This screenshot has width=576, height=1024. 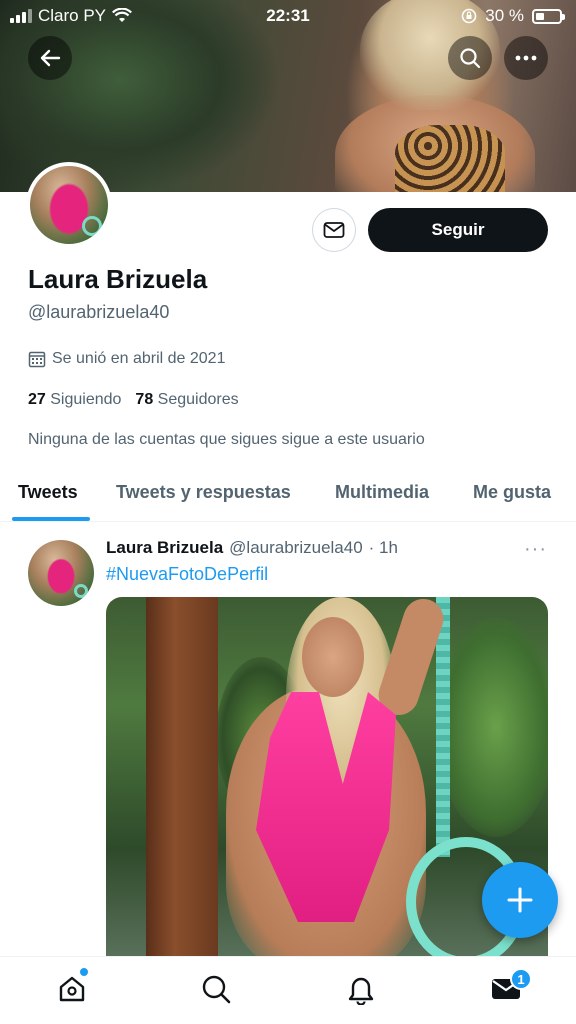 What do you see at coordinates (133, 400) in the screenshot?
I see `follow-stats: 27 Siguiendo 78 Seguidores` at bounding box center [133, 400].